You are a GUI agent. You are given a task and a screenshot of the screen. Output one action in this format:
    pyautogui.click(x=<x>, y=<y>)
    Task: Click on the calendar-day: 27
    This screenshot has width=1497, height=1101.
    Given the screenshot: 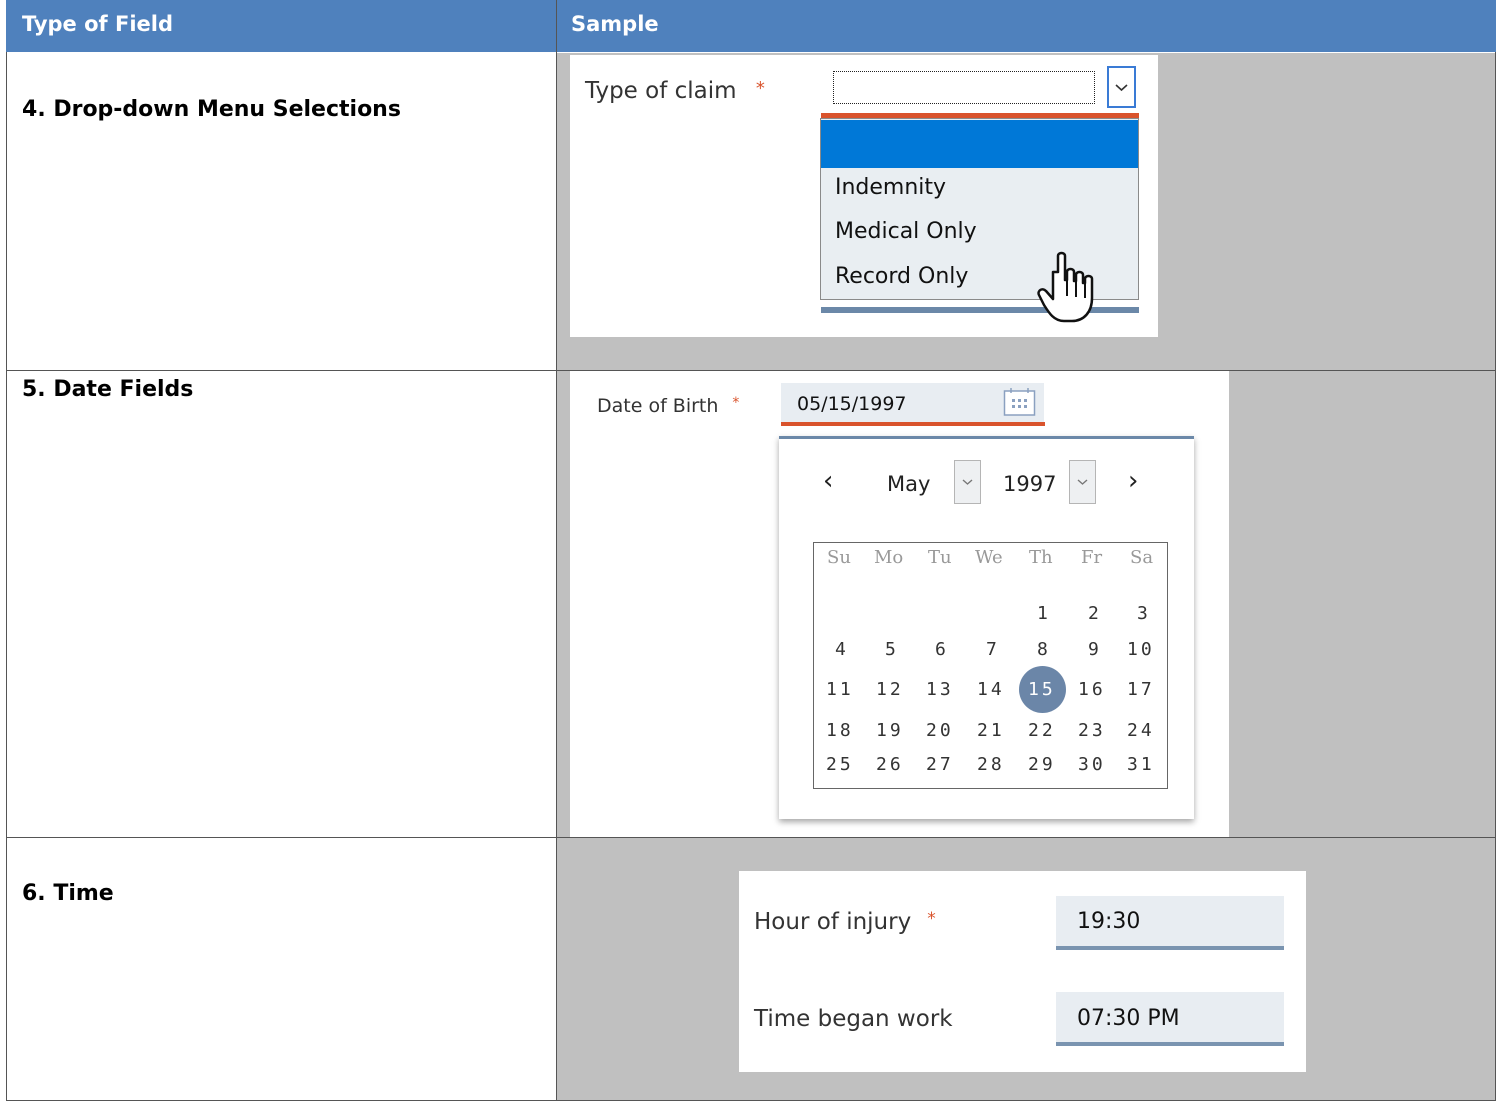 What is the action you would take?
    pyautogui.click(x=940, y=764)
    